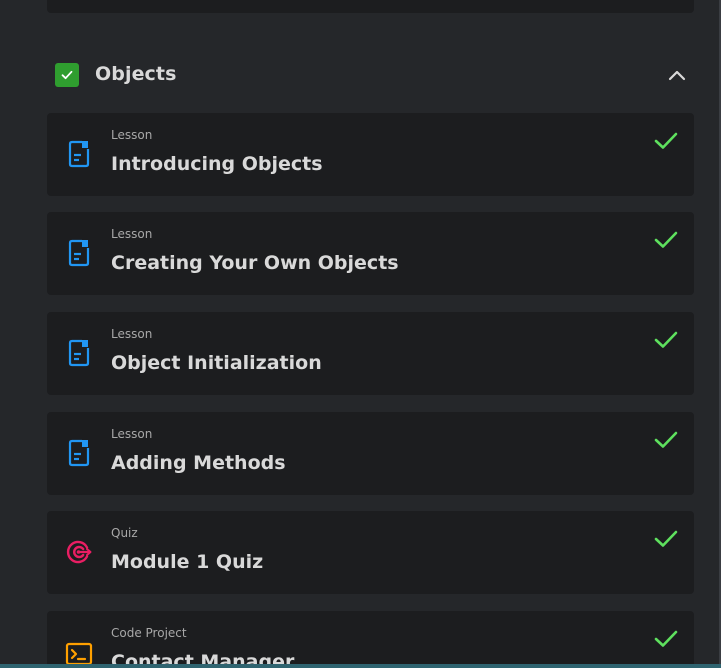 The image size is (721, 668). Describe the element at coordinates (370, 552) in the screenshot. I see `list-item-quiz: Quiz Module 1 Quiz` at that location.